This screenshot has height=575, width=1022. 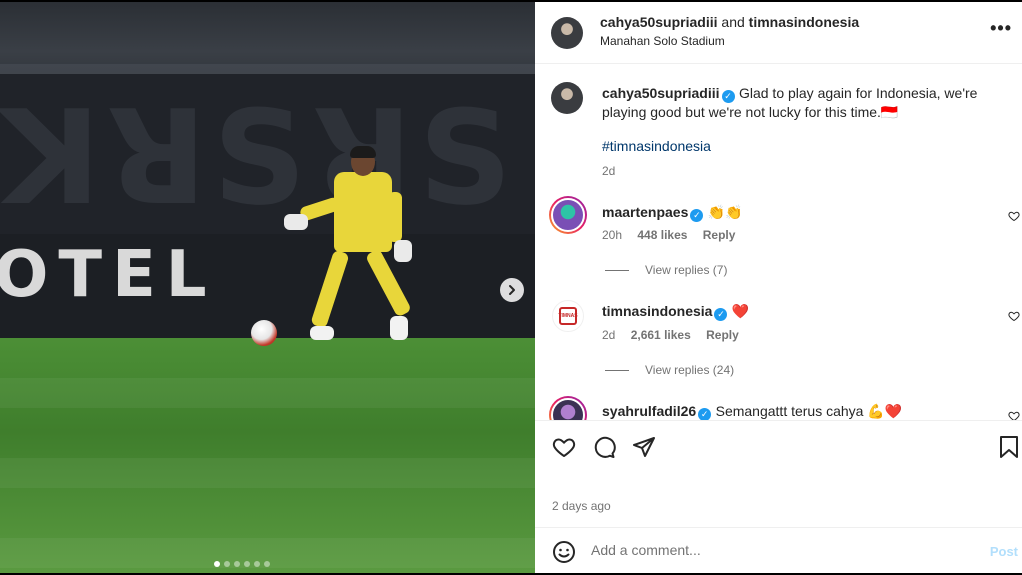 I want to click on banner-graphic: ꓘꓤꓢꓤꓢ, so click(x=259, y=157).